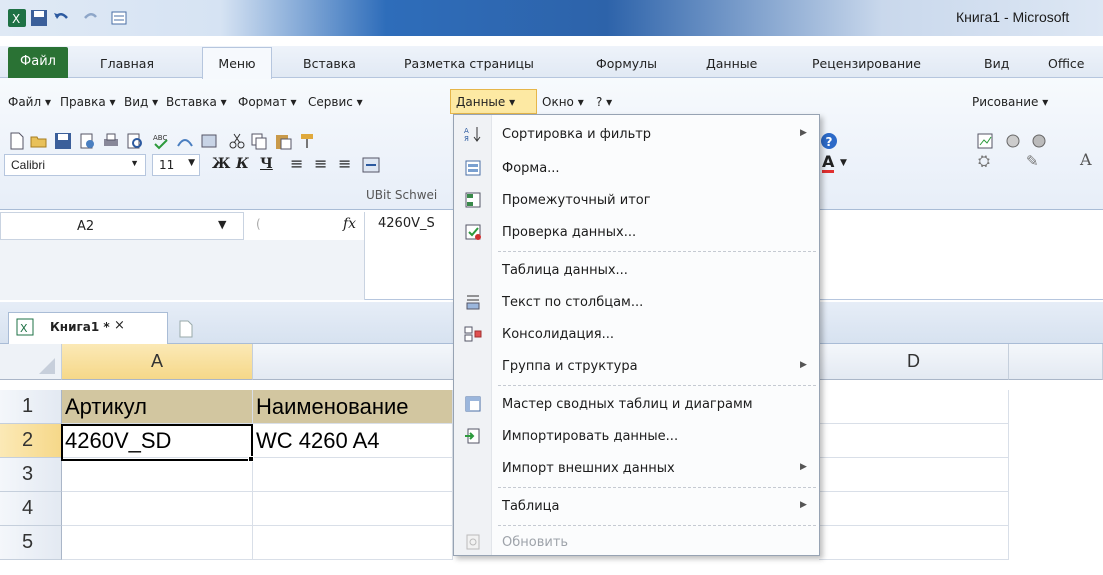  Describe the element at coordinates (196, 102) in the screenshot. I see `menubar-insert: Вставка ▾` at that location.